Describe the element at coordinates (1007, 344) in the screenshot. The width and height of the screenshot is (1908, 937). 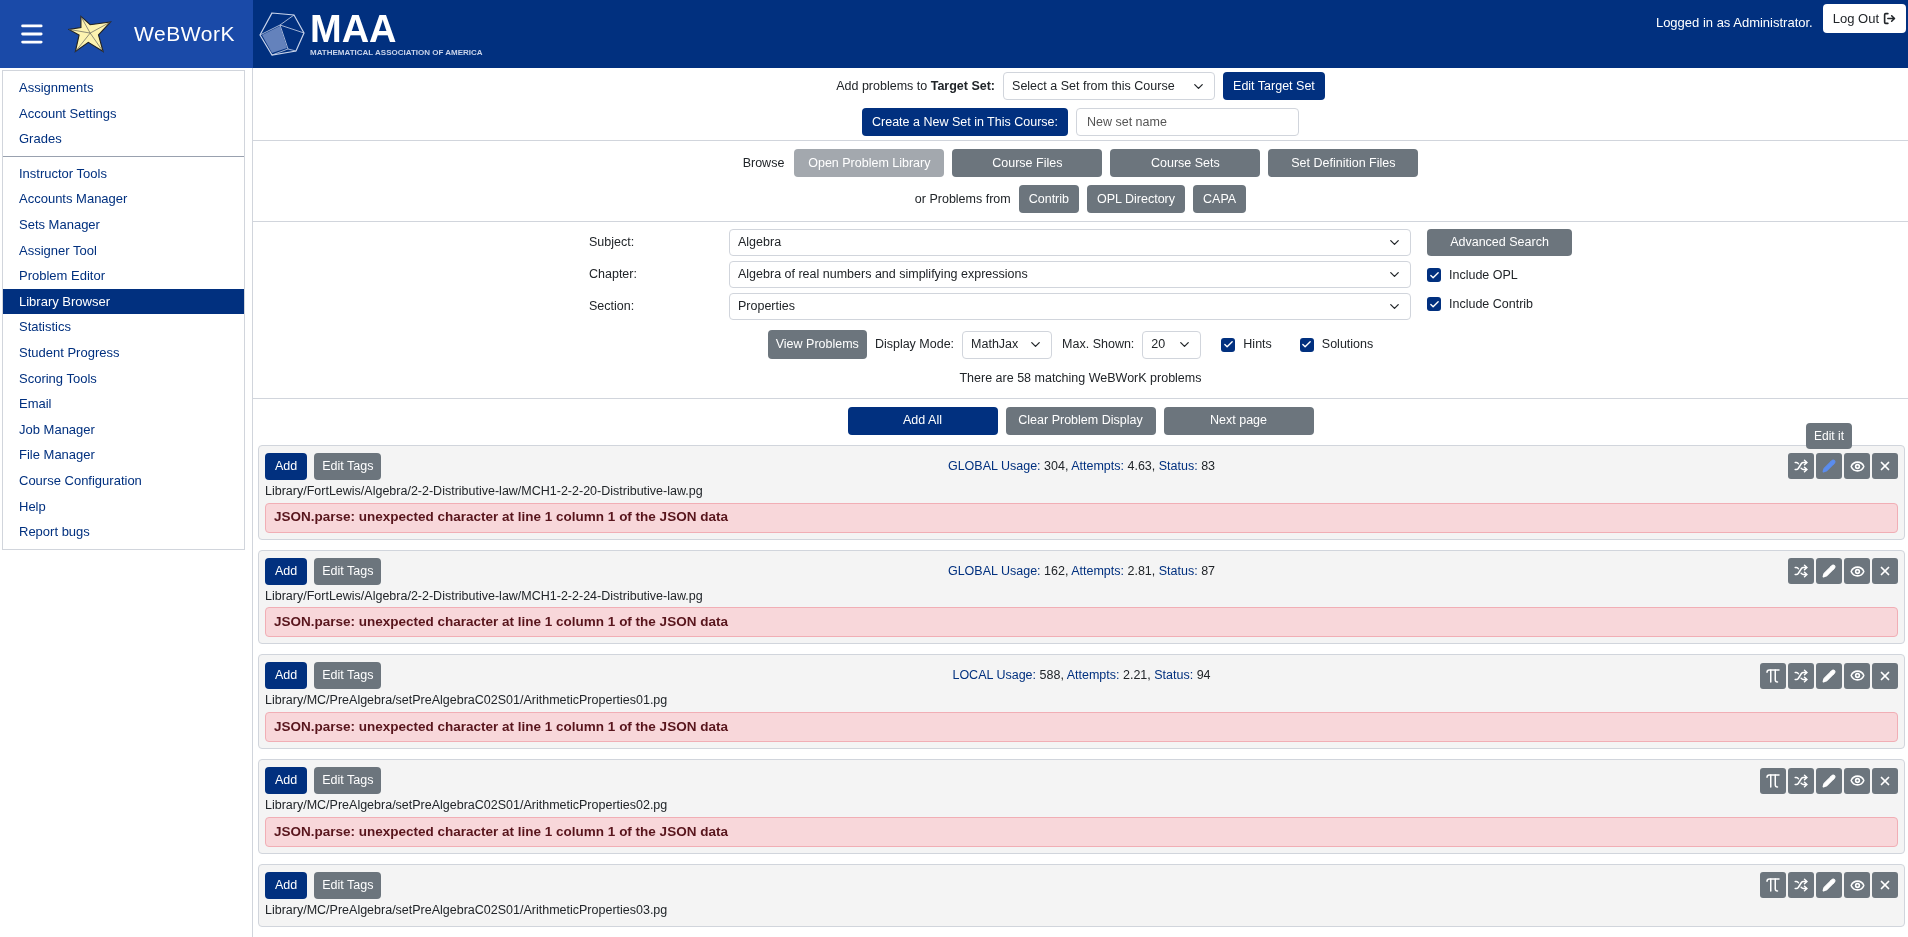
I see `display-mode-select: MathJax` at that location.